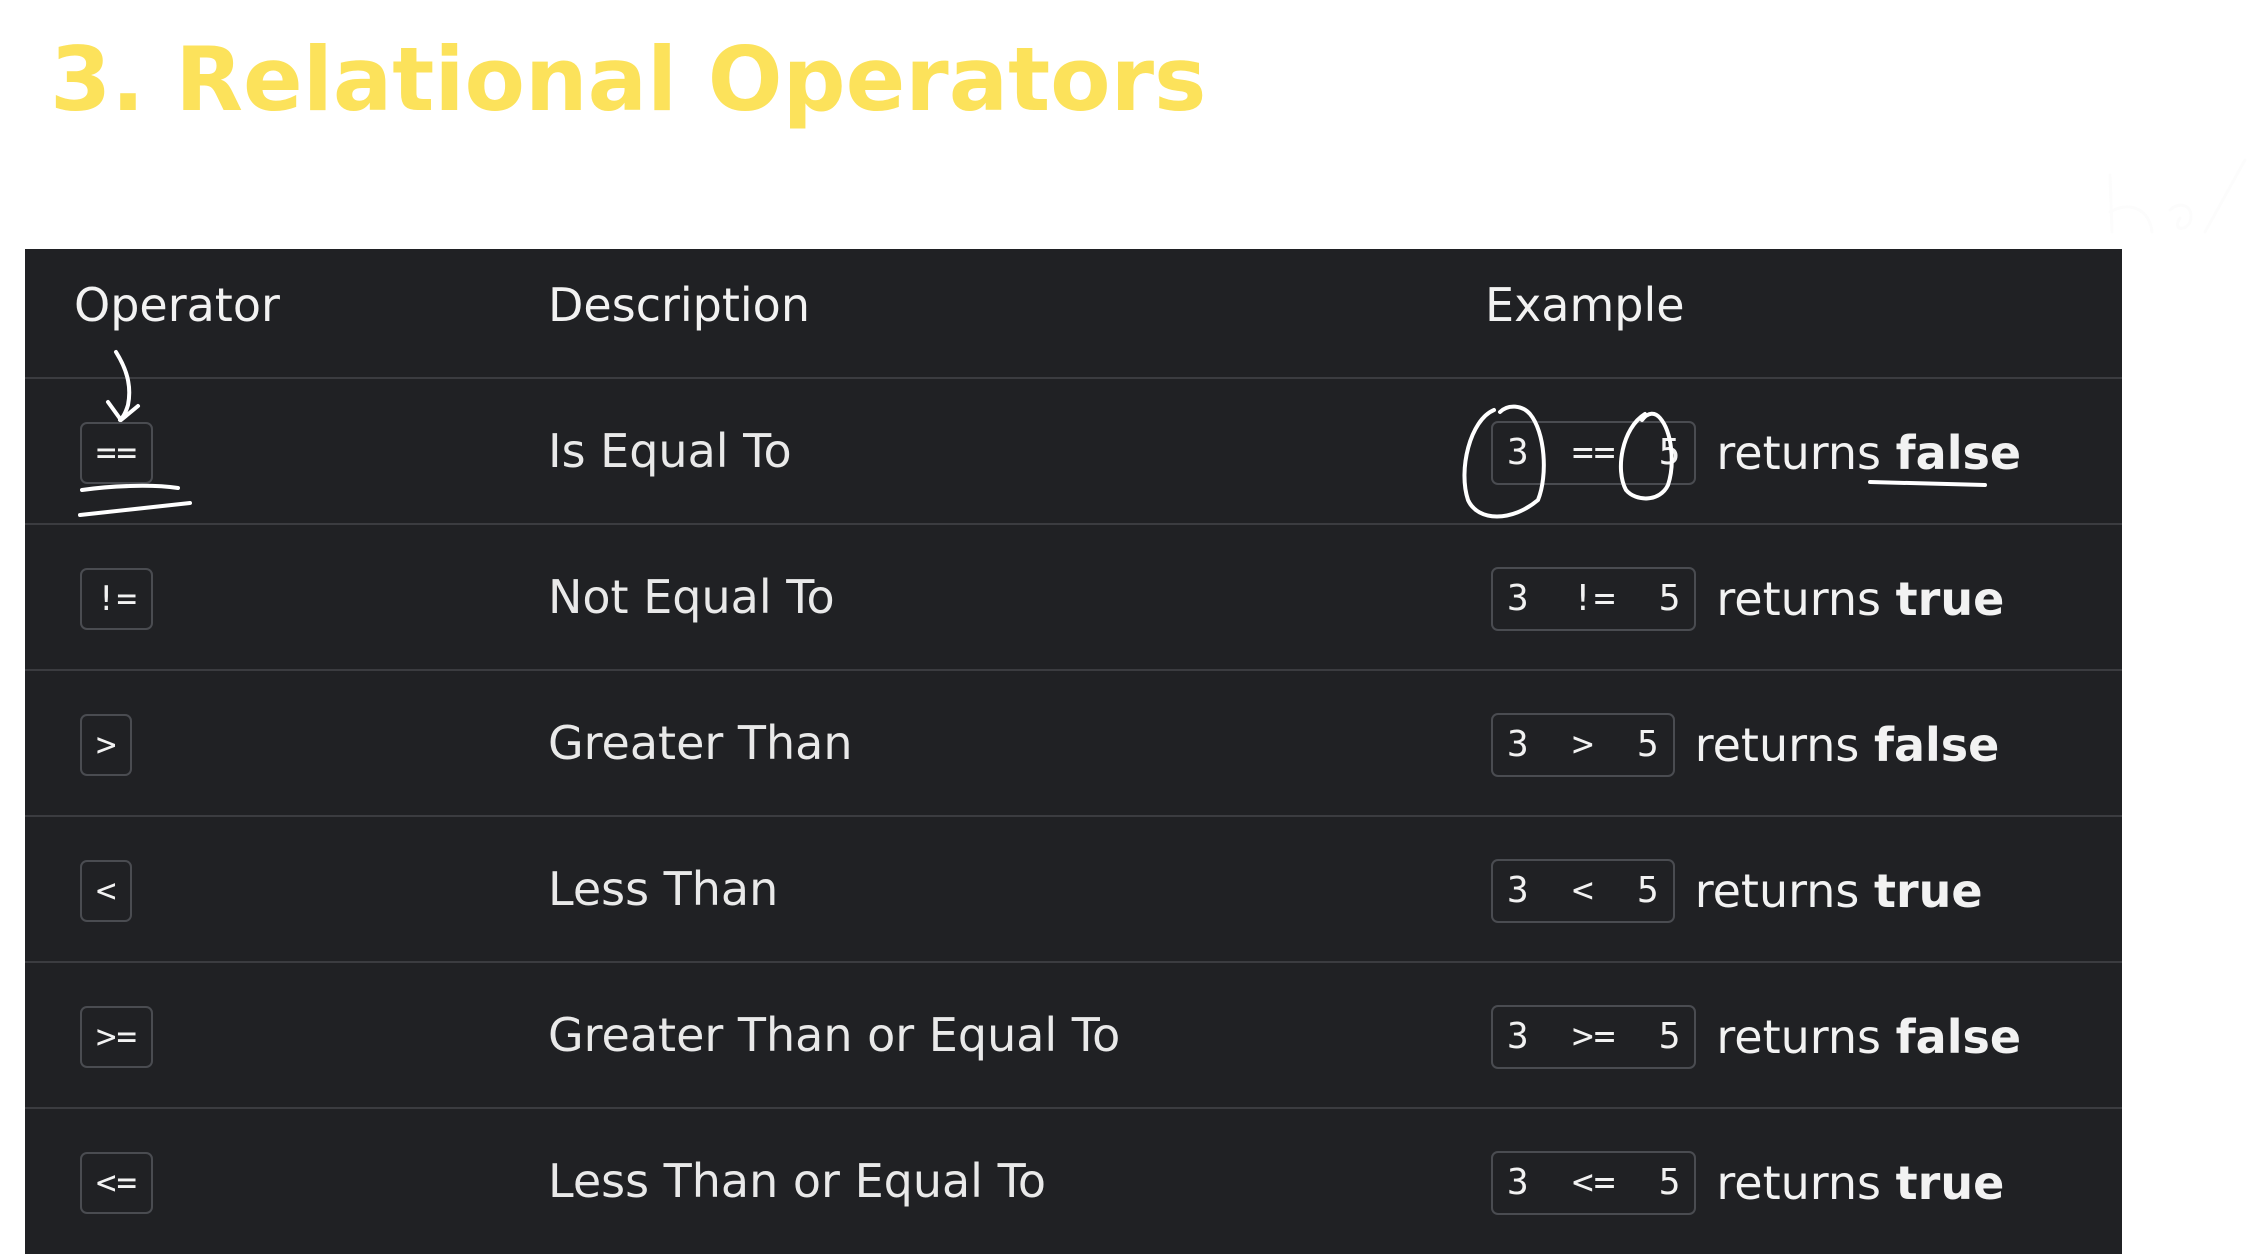  I want to click on page-title: 3. Relational Operators, so click(628, 79).